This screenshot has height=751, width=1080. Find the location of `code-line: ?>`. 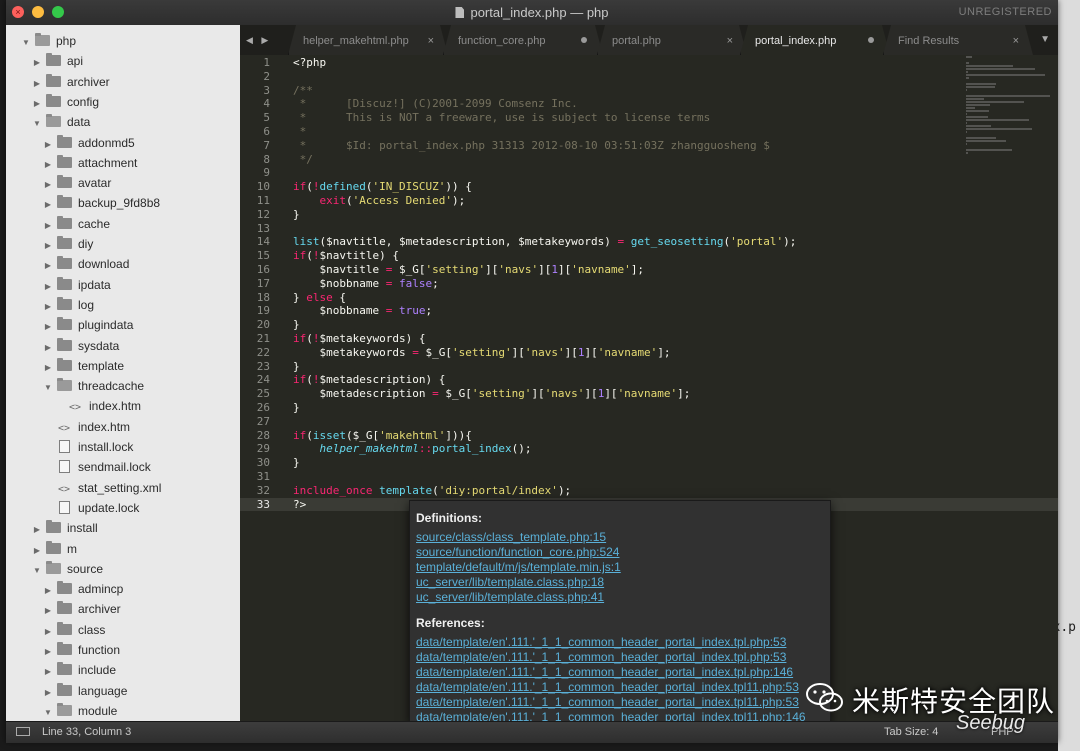

code-line: ?> is located at coordinates (299, 505).